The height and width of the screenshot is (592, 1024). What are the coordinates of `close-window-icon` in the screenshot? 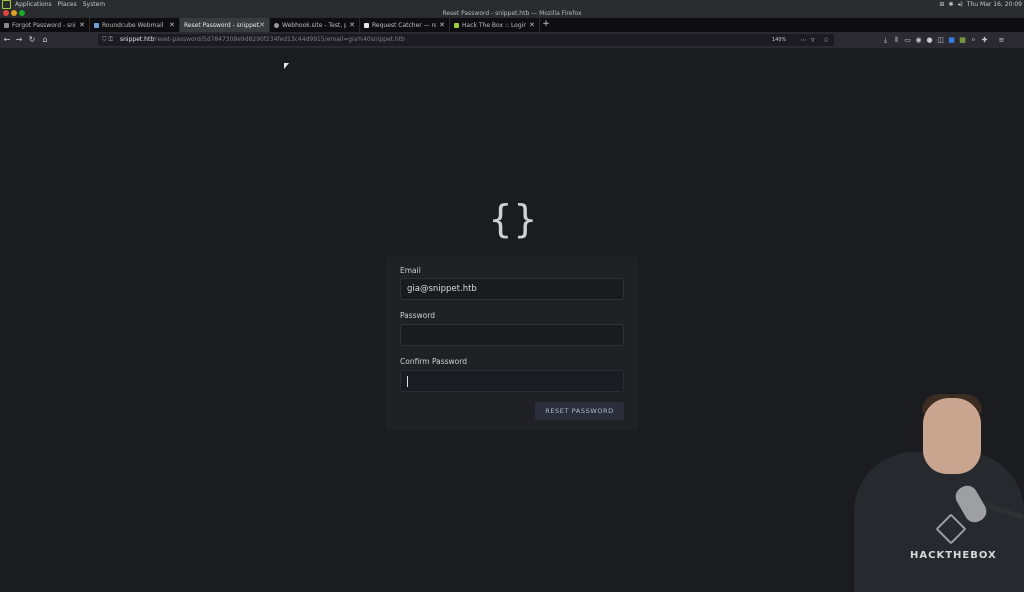 It's located at (6, 13).